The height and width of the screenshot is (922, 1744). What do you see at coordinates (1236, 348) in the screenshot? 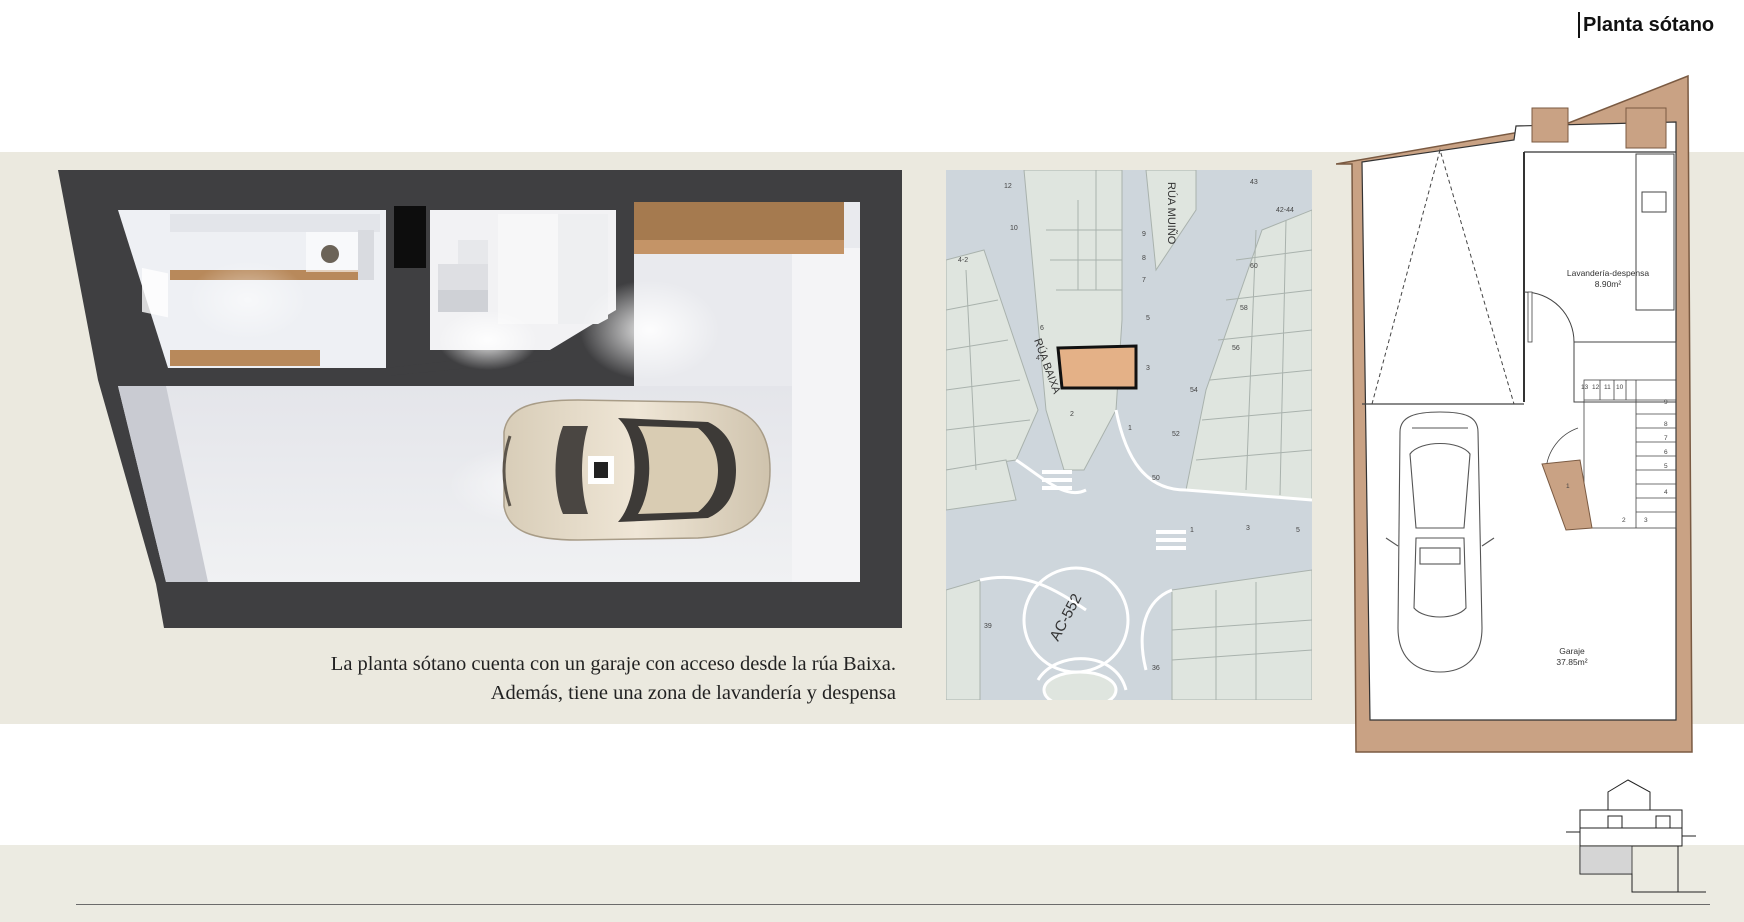
I see `svg-text: 56` at bounding box center [1236, 348].